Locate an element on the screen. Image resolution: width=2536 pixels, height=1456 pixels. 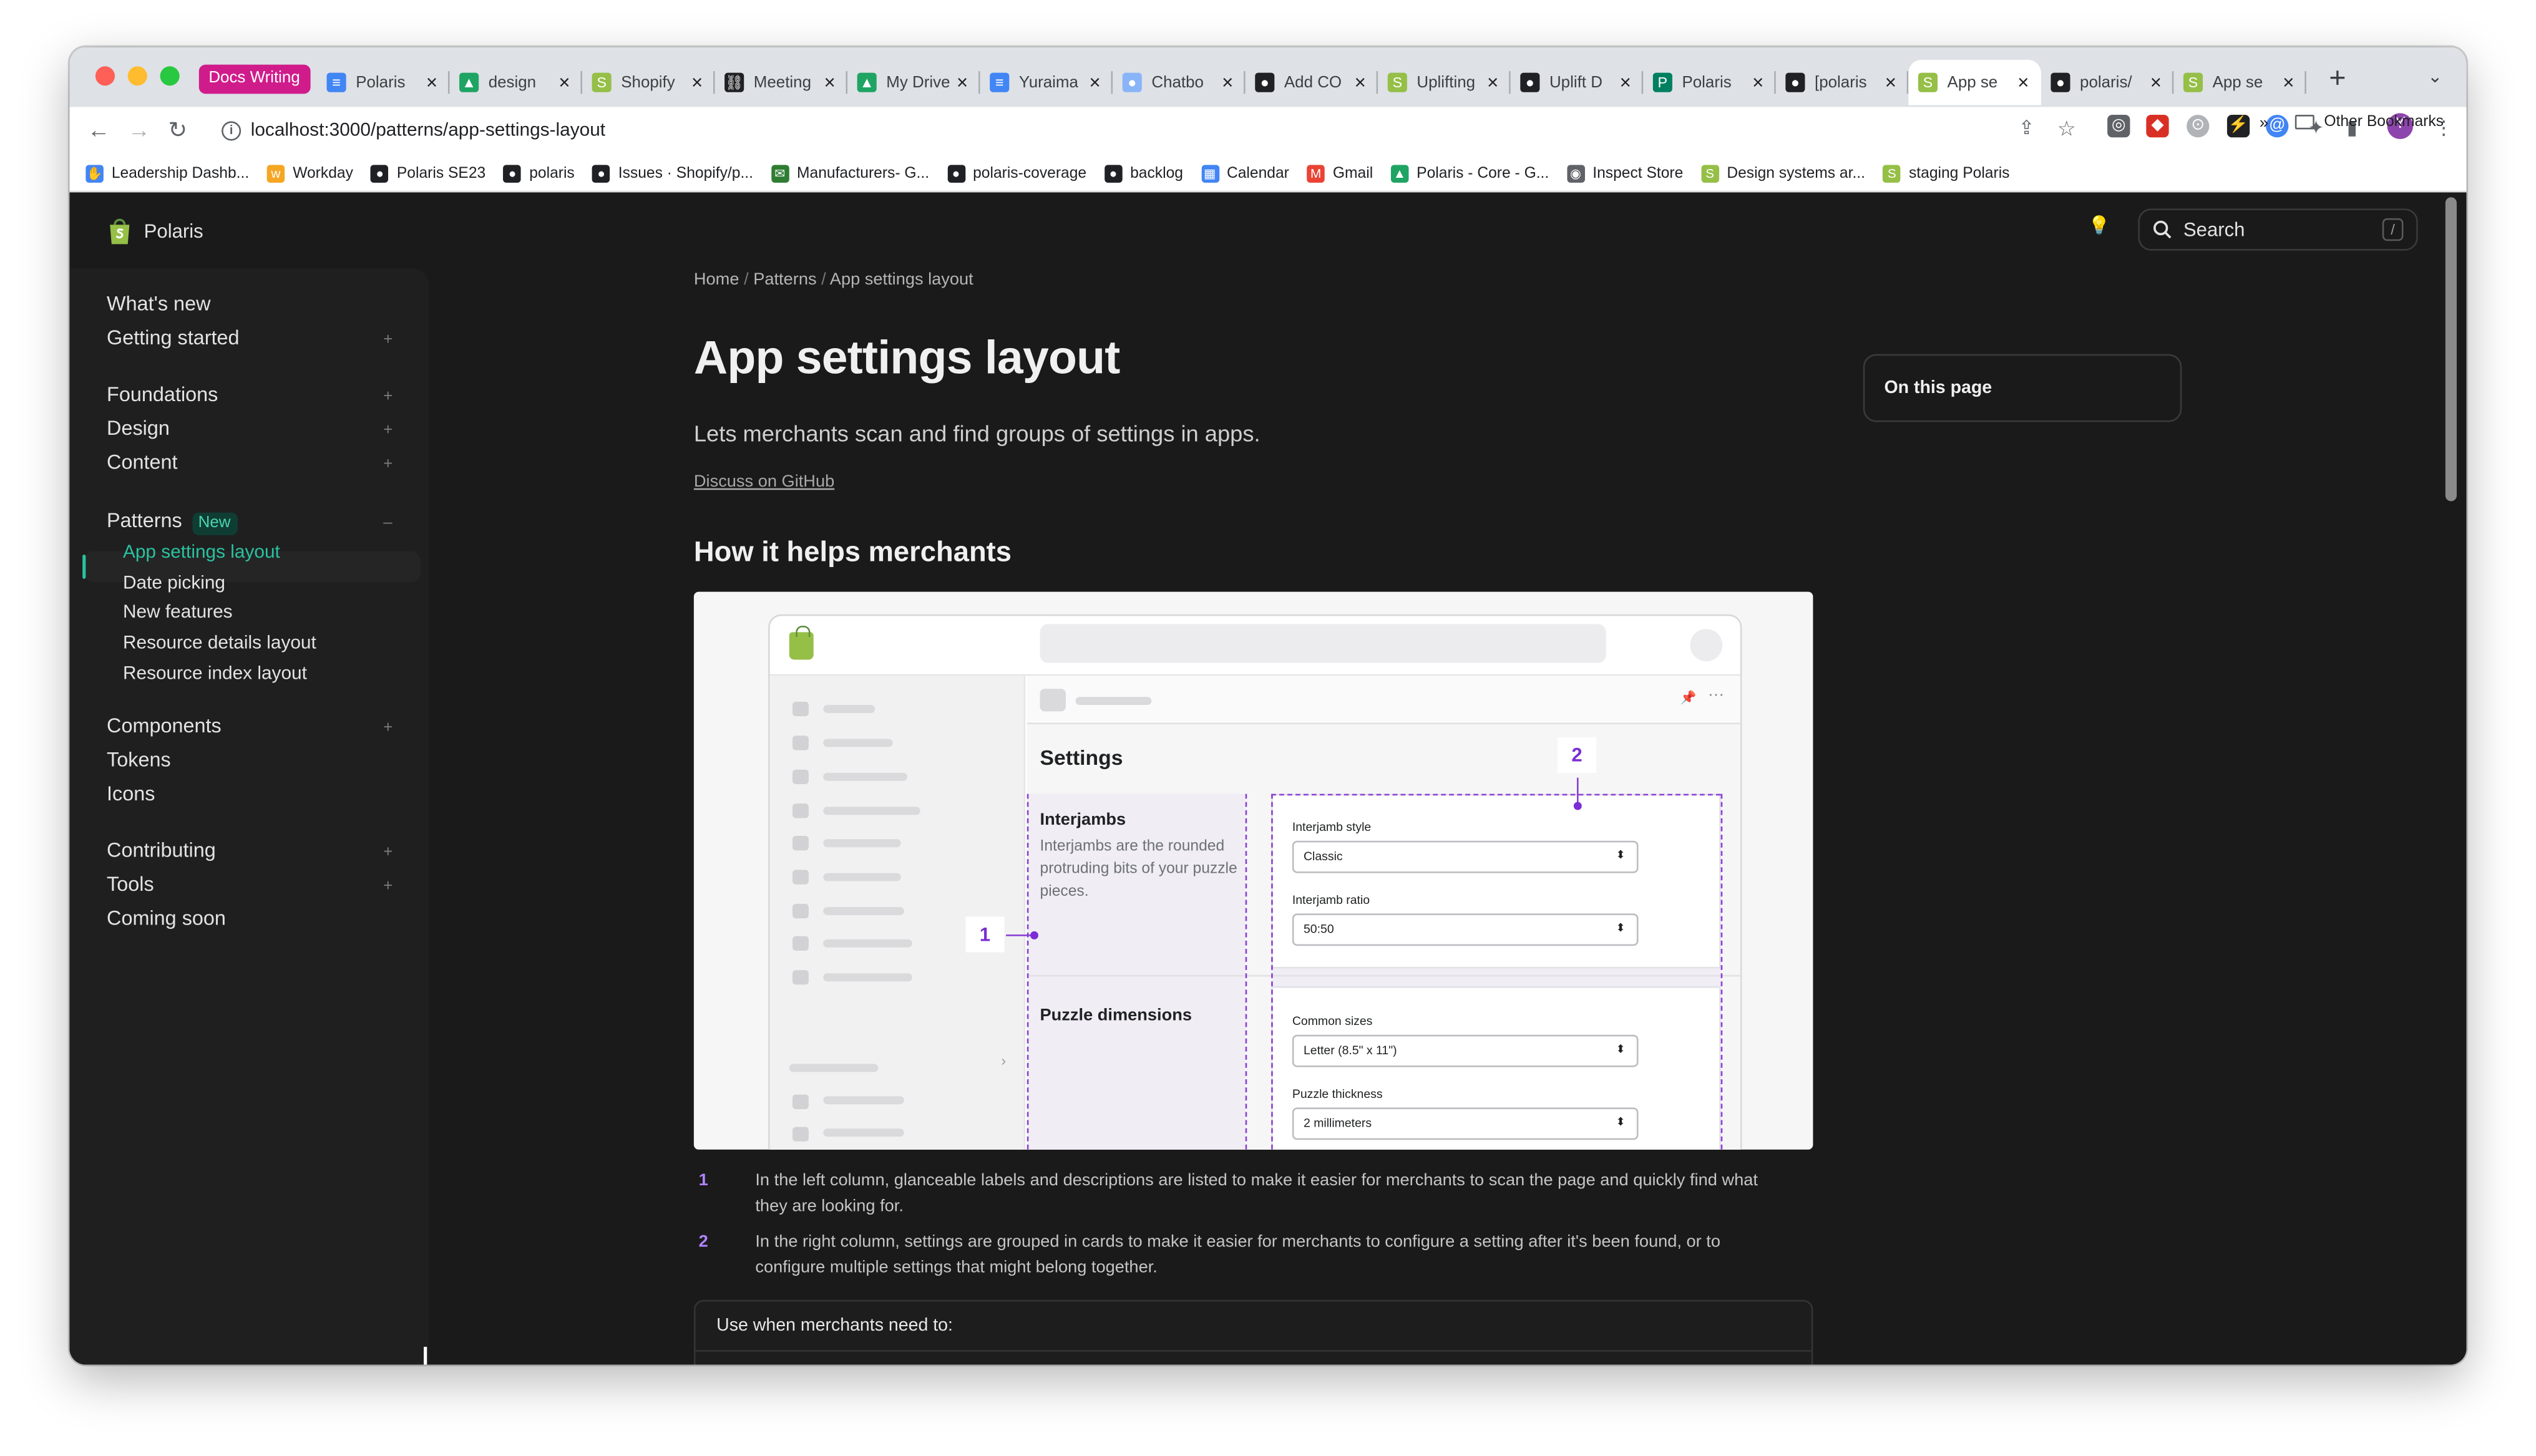
sidebar-subitem: App settings layout is located at coordinates (202, 553).